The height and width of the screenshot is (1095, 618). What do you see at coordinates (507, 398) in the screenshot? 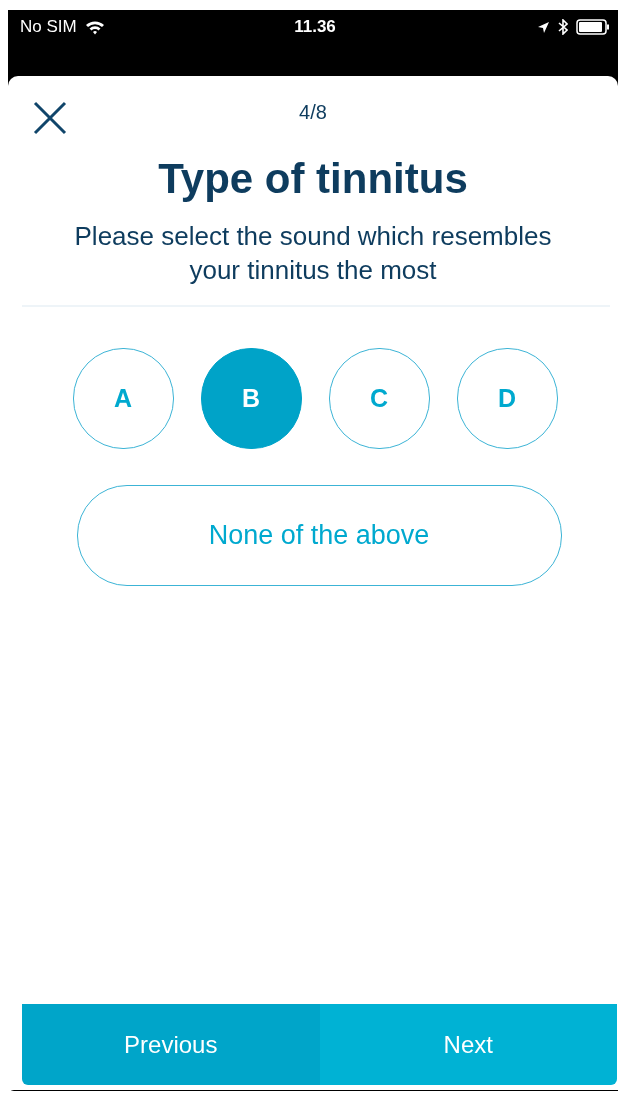
I see `option-button: D` at bounding box center [507, 398].